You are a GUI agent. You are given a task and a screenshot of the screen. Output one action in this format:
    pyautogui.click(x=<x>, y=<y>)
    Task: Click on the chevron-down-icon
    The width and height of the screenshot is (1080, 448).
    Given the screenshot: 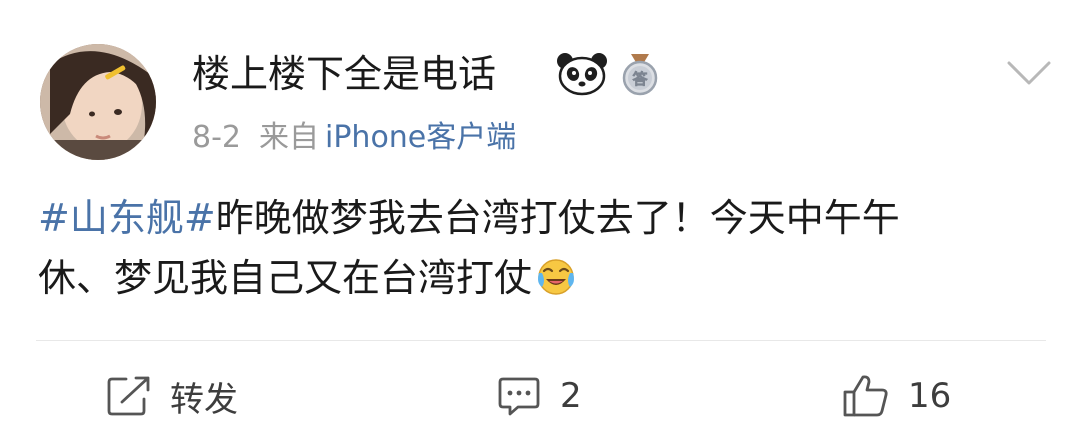 What is the action you would take?
    pyautogui.click(x=1029, y=75)
    